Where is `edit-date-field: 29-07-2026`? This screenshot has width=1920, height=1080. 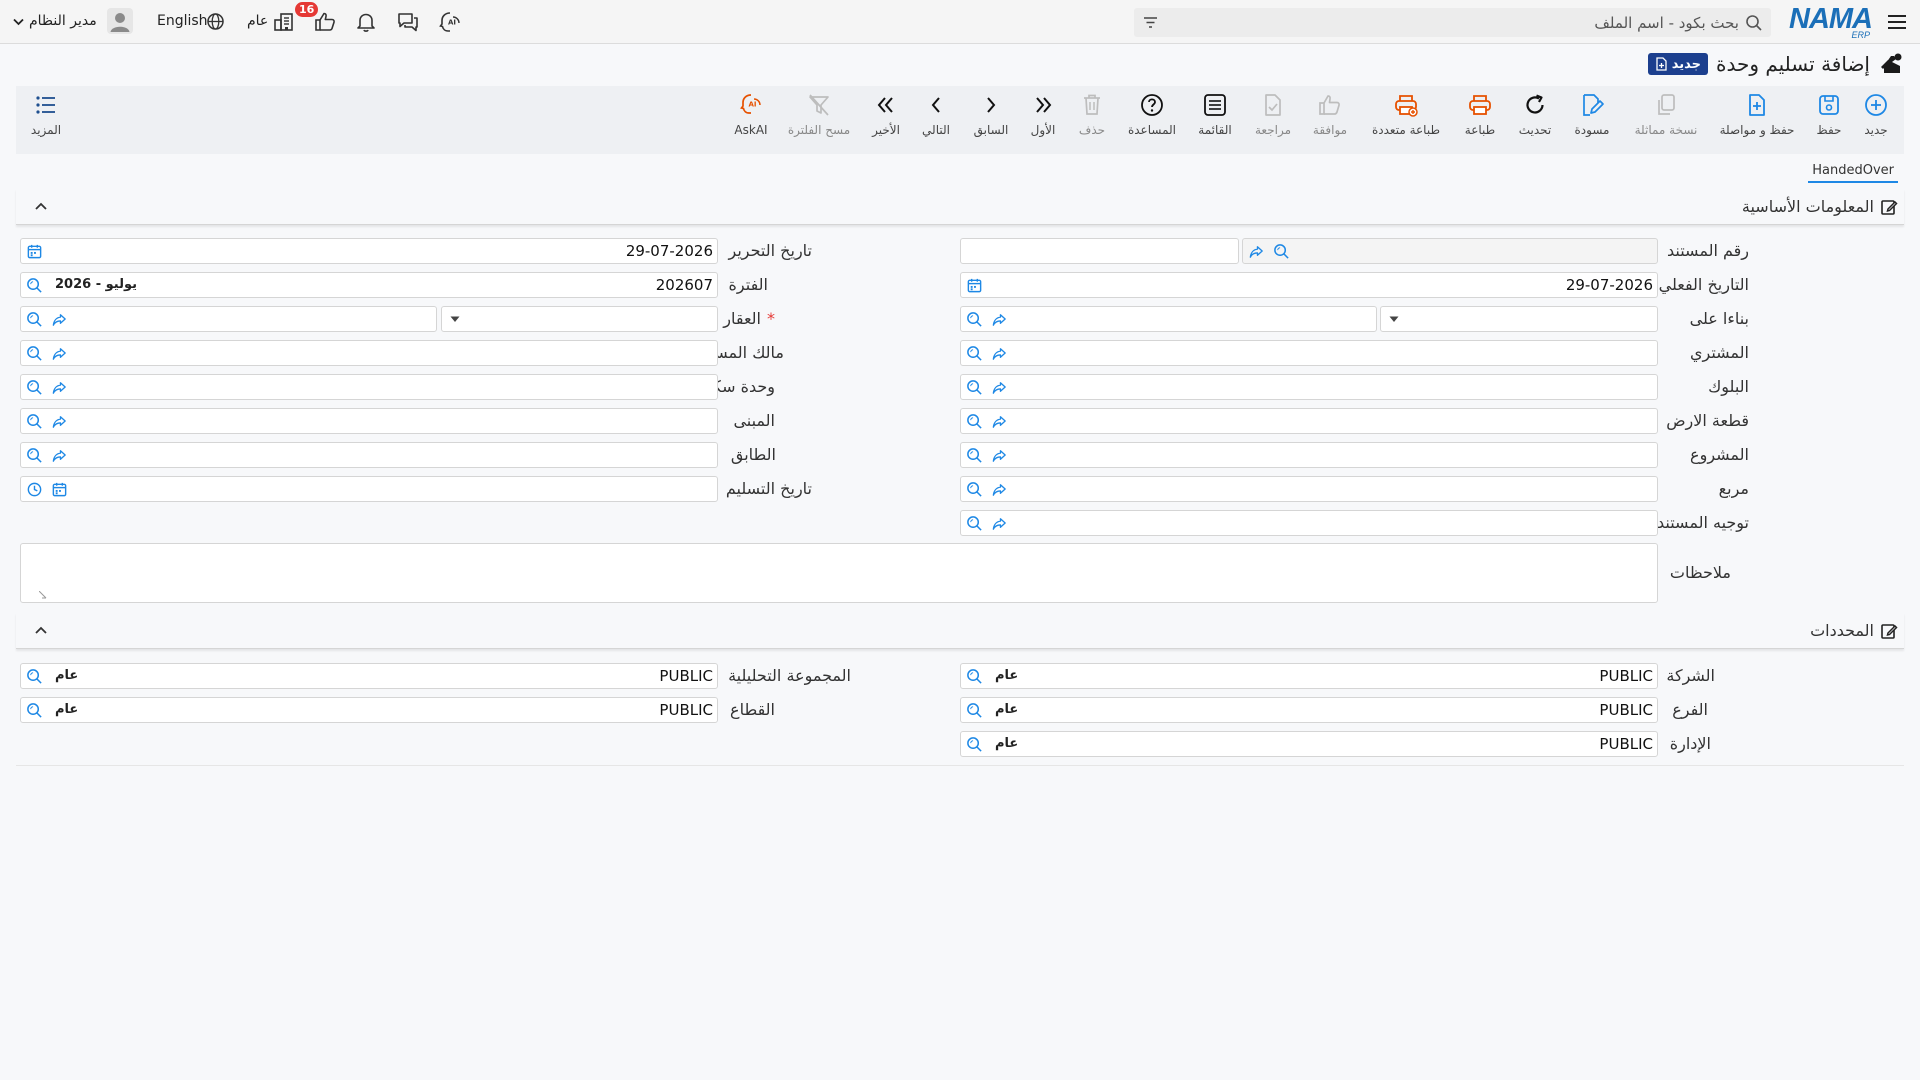
edit-date-field: 29-07-2026 is located at coordinates (369, 251).